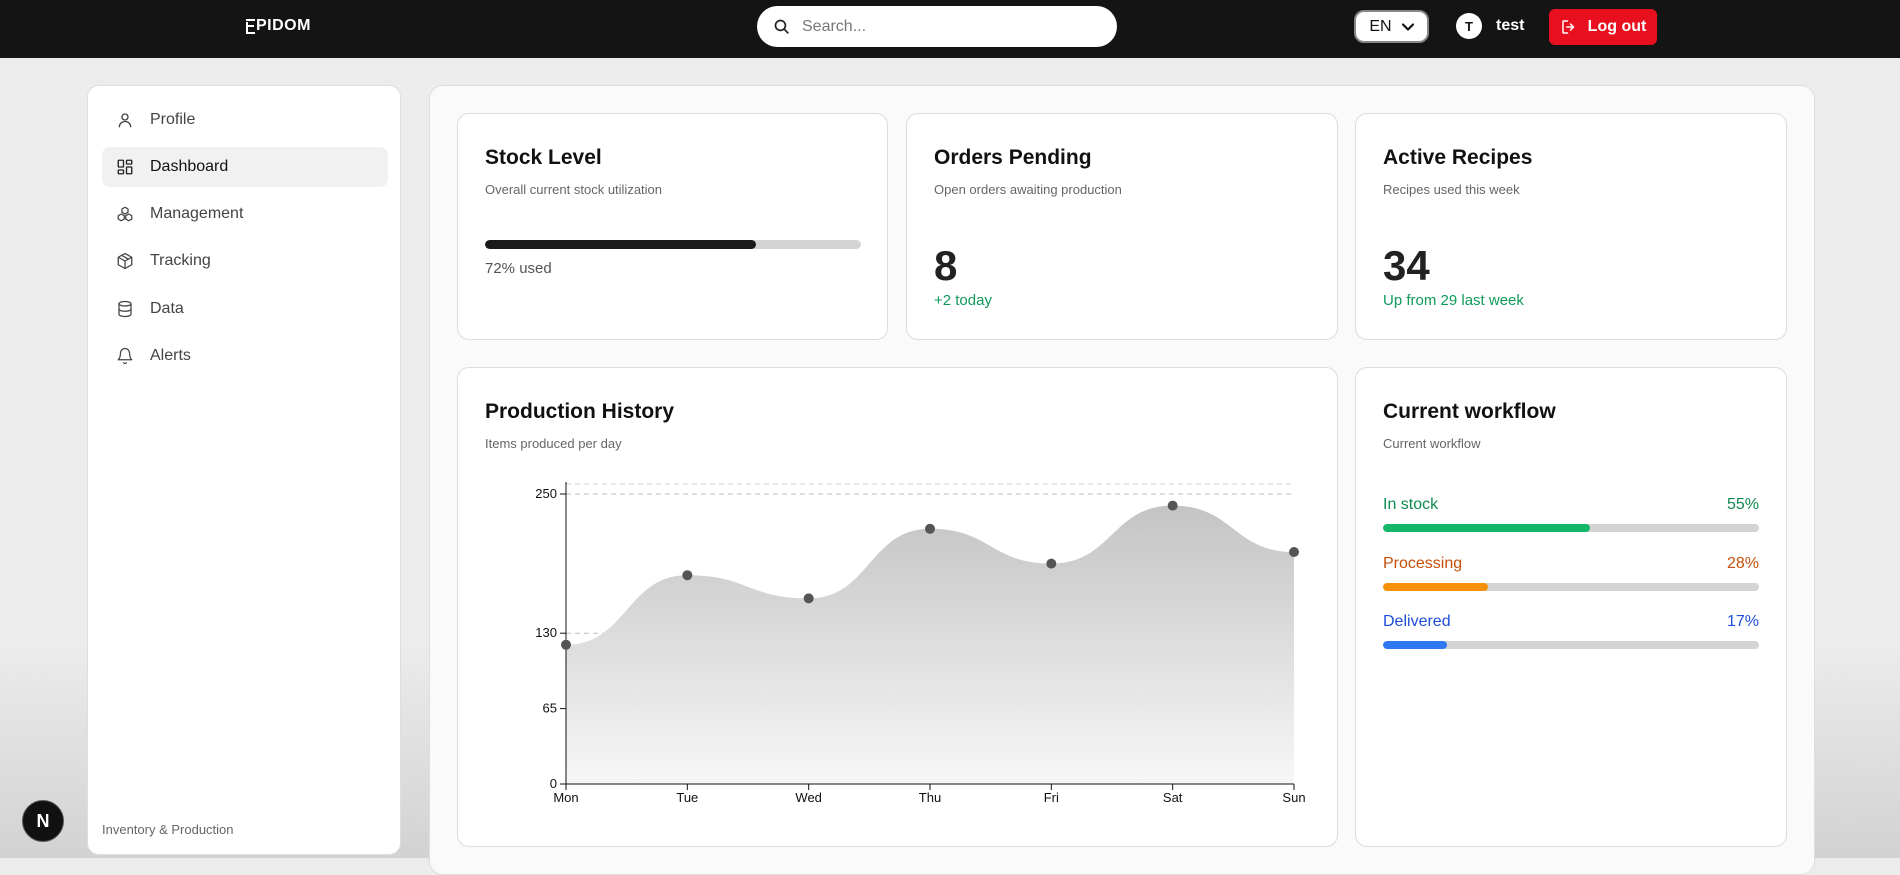  Describe the element at coordinates (245, 261) in the screenshot. I see `sidebar-item-tracking: Tracking` at that location.